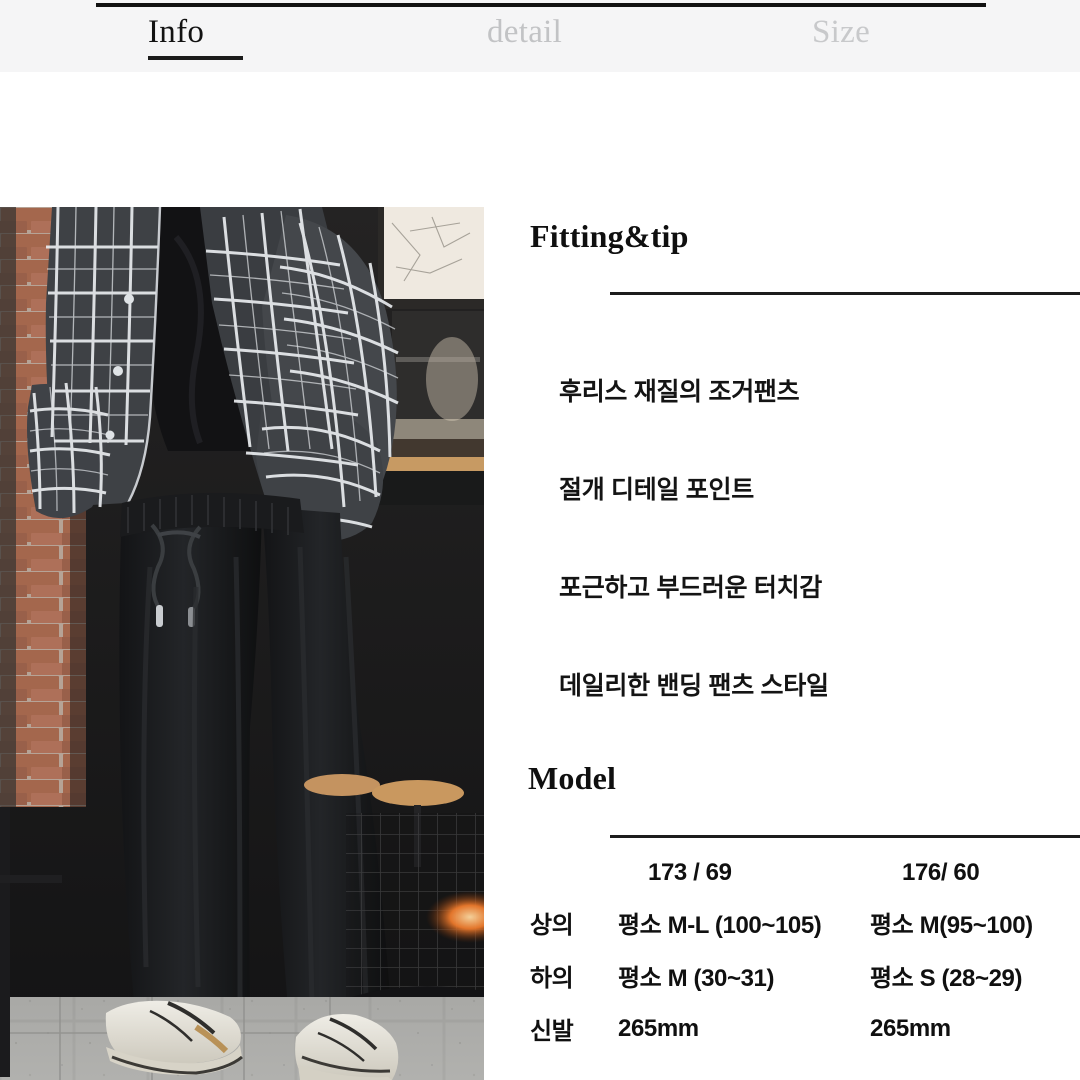 Image resolution: width=1080 pixels, height=1080 pixels. Describe the element at coordinates (609, 236) in the screenshot. I see `fitting-tip-heading: Fitting&tip` at that location.